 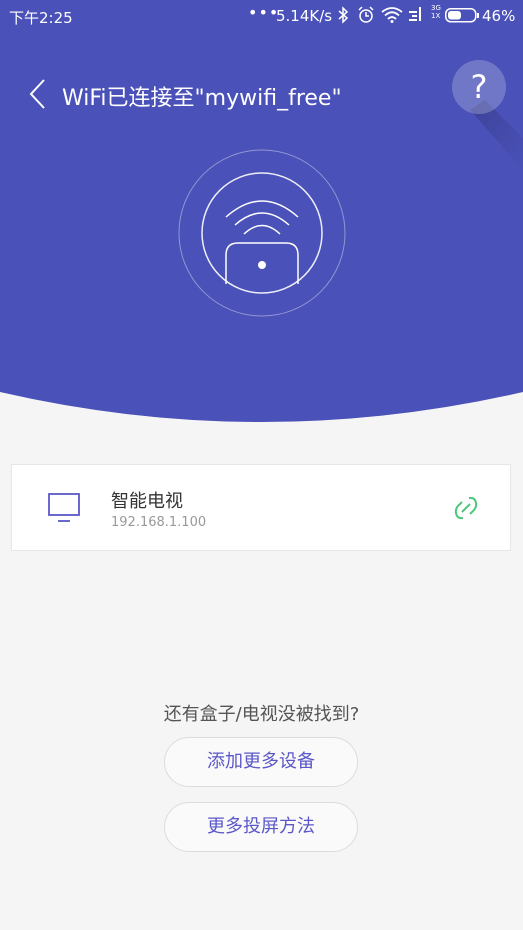 What do you see at coordinates (202, 98) in the screenshot?
I see `page-title: WiFi已连接至"mywifi_free"` at bounding box center [202, 98].